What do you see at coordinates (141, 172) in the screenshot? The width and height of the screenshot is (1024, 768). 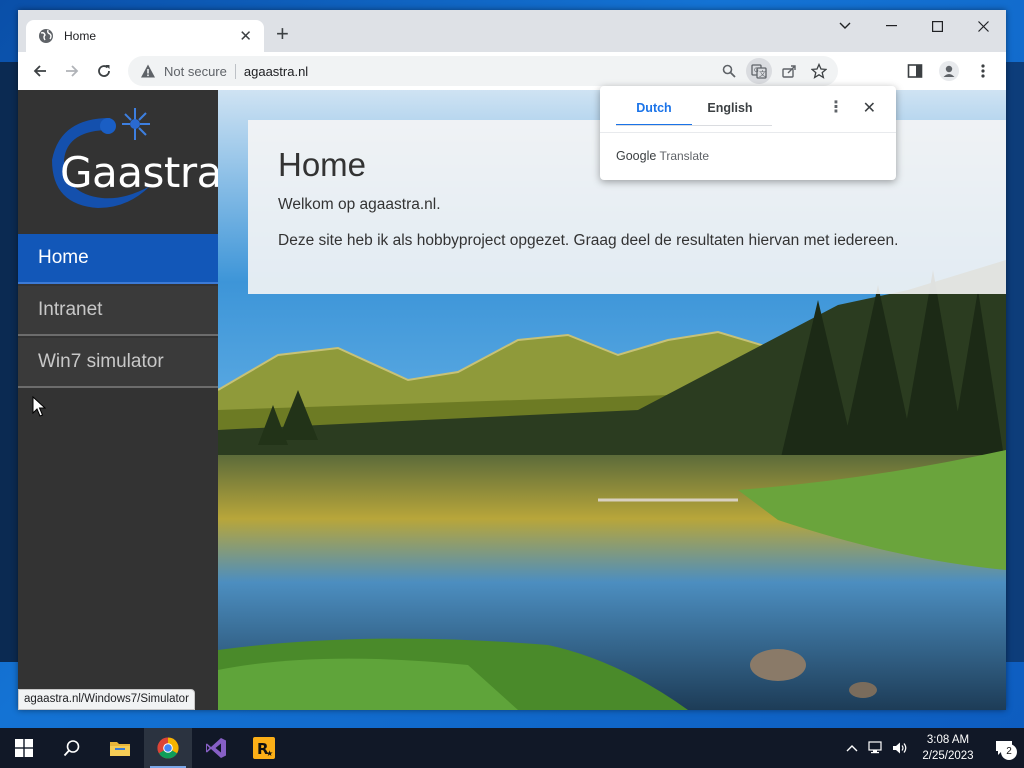 I see `logo-text: Gaastra` at bounding box center [141, 172].